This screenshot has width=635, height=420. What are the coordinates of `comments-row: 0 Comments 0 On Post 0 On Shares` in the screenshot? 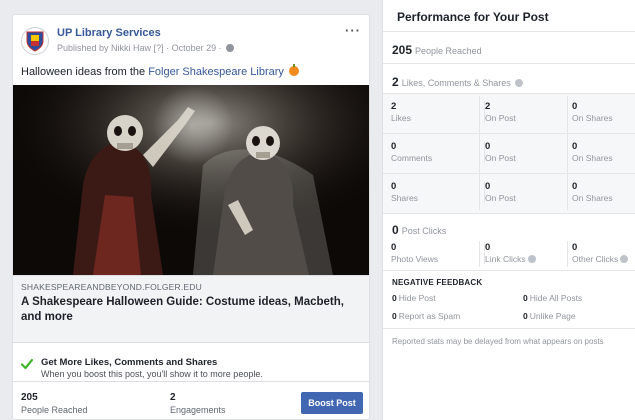 It's located at (509, 153).